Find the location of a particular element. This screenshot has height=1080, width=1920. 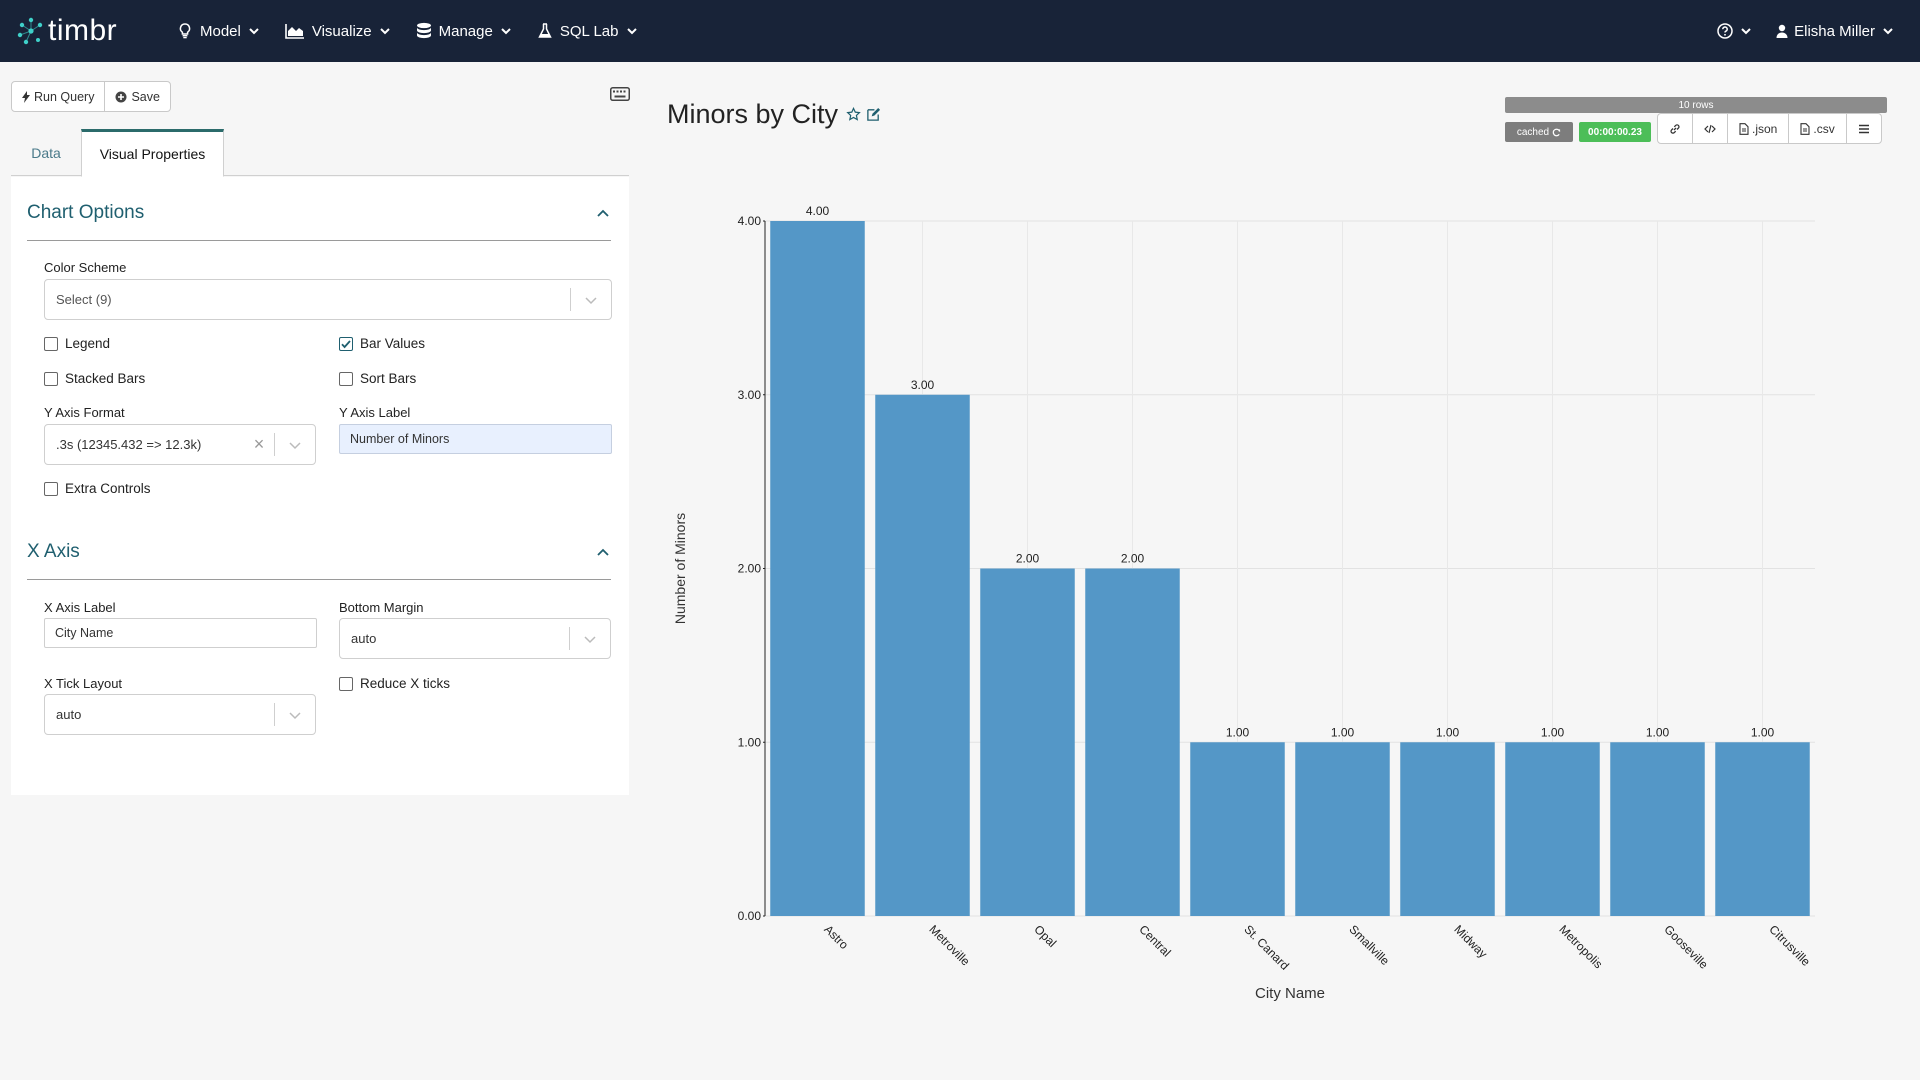

bottom-margin-label: Bottom Margin is located at coordinates (381, 607).